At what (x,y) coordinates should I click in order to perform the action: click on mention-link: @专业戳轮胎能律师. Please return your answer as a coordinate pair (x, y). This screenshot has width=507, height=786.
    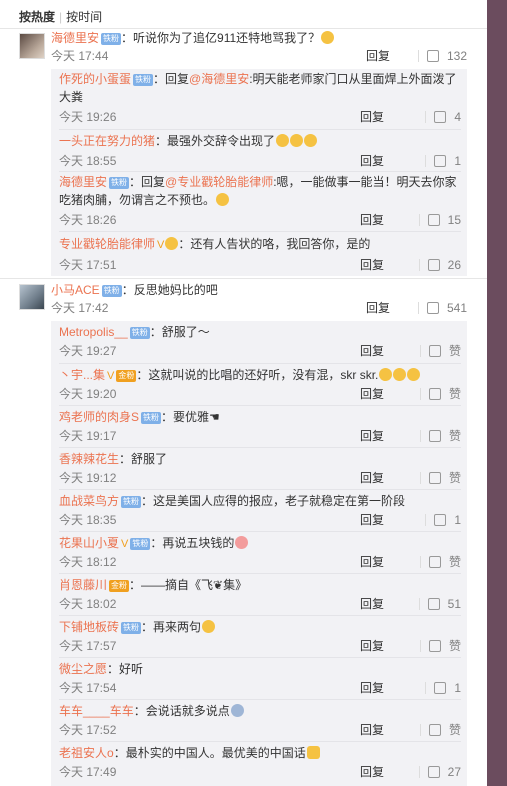
    Looking at the image, I should click on (219, 182).